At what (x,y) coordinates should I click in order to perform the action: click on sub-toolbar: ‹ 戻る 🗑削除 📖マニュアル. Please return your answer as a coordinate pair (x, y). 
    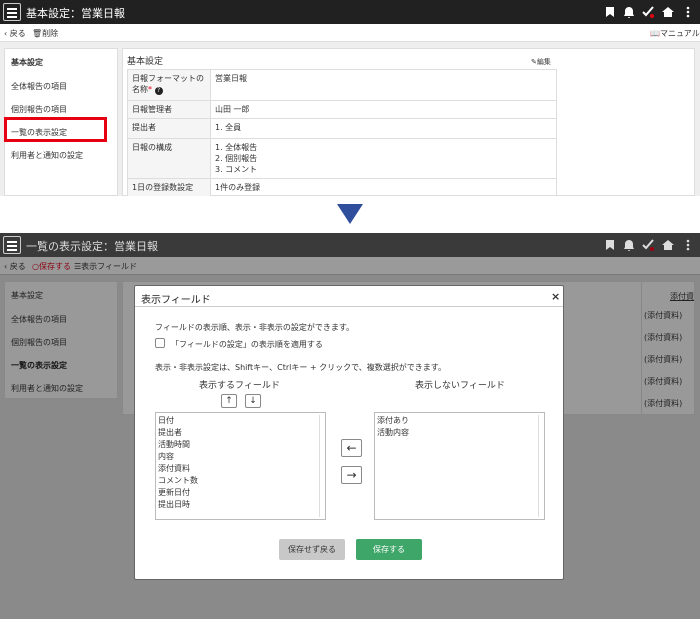
    Looking at the image, I should click on (350, 33).